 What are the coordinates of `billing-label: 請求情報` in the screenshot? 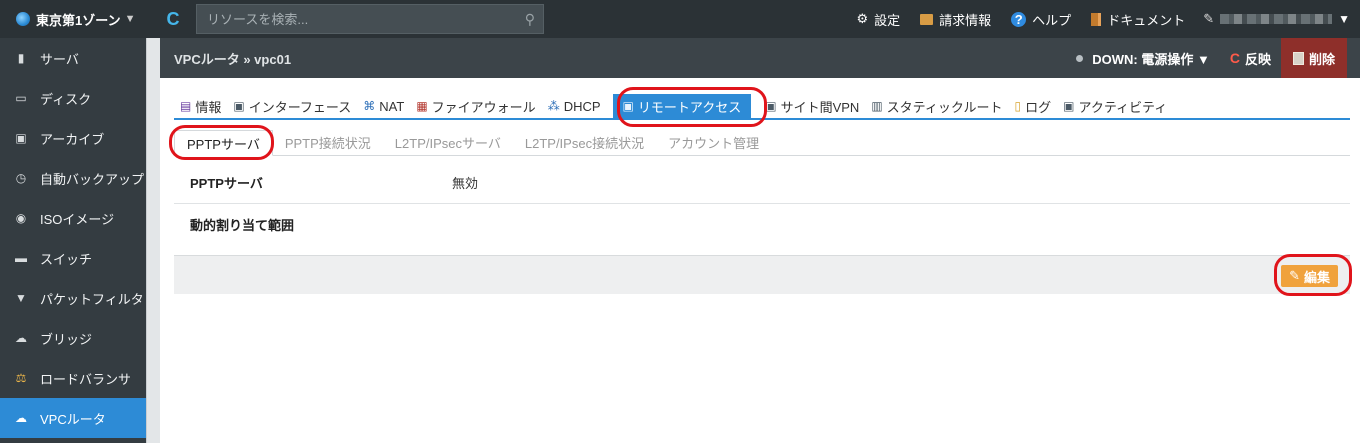 It's located at (965, 20).